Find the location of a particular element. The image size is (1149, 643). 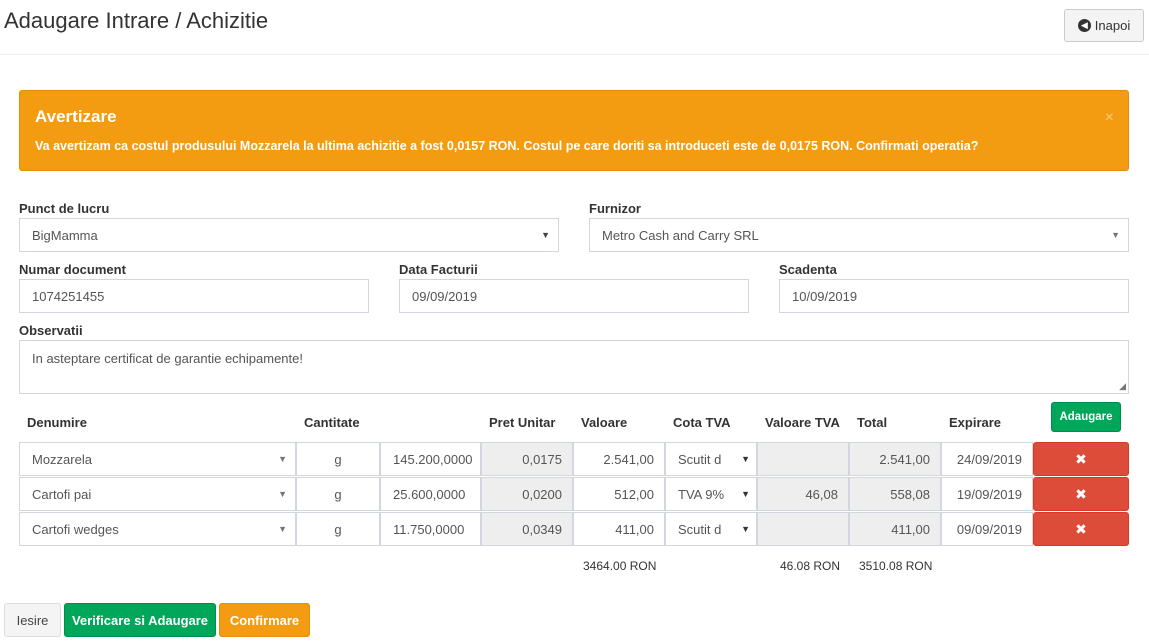

back-button: ◀ Inapoi is located at coordinates (1104, 25).